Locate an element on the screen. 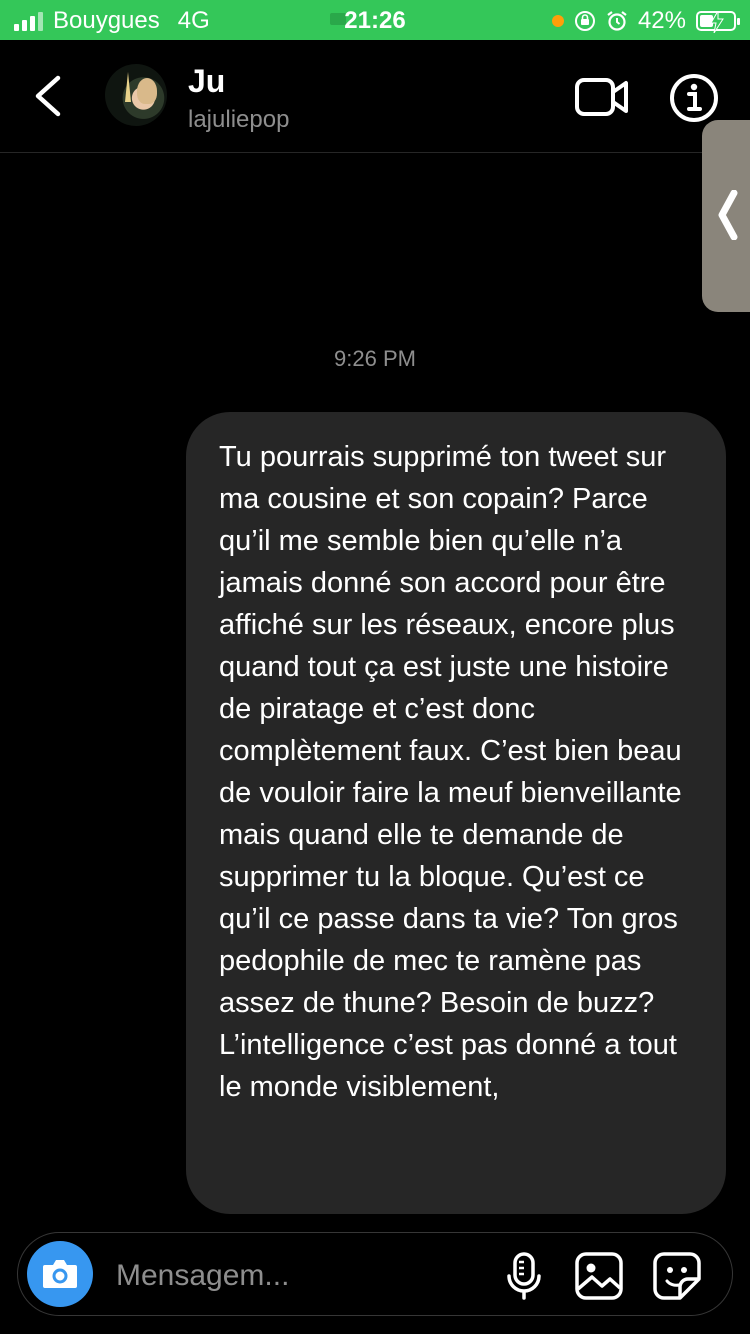 This screenshot has height=1334, width=750. avatar is located at coordinates (136, 95).